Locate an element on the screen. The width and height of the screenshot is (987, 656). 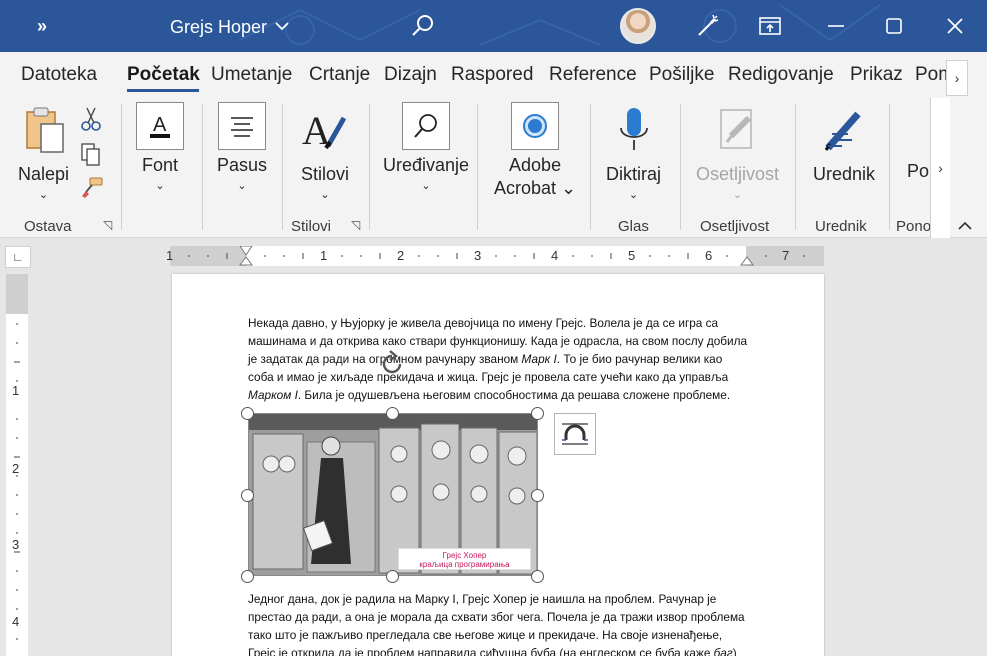
dictate-label: Diktiraj is located at coordinates (634, 174).